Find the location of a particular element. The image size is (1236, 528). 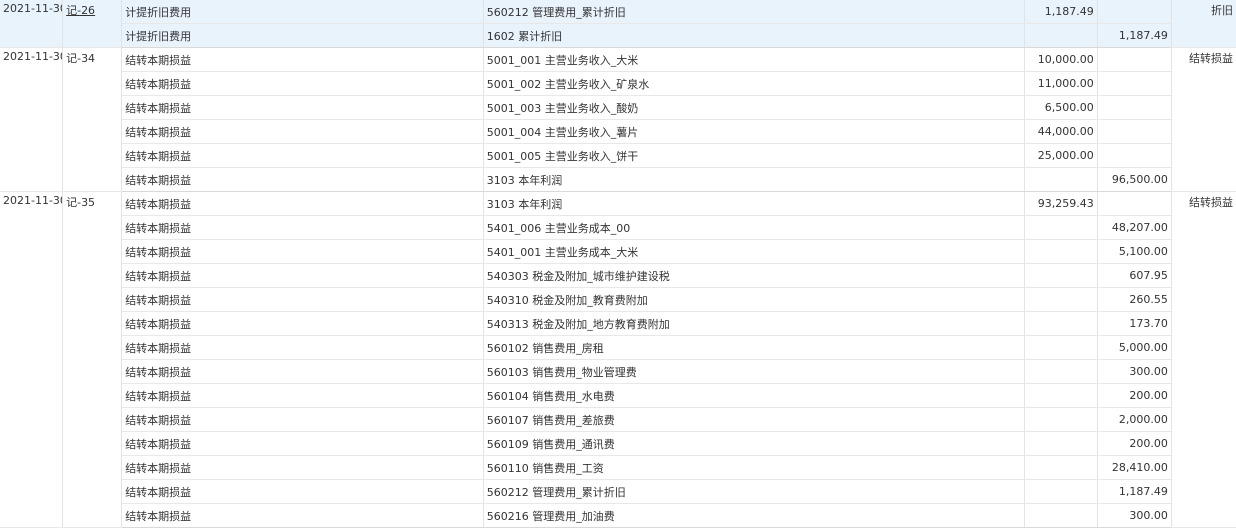

line-credit-amount: 48,207.00 is located at coordinates (1134, 227).